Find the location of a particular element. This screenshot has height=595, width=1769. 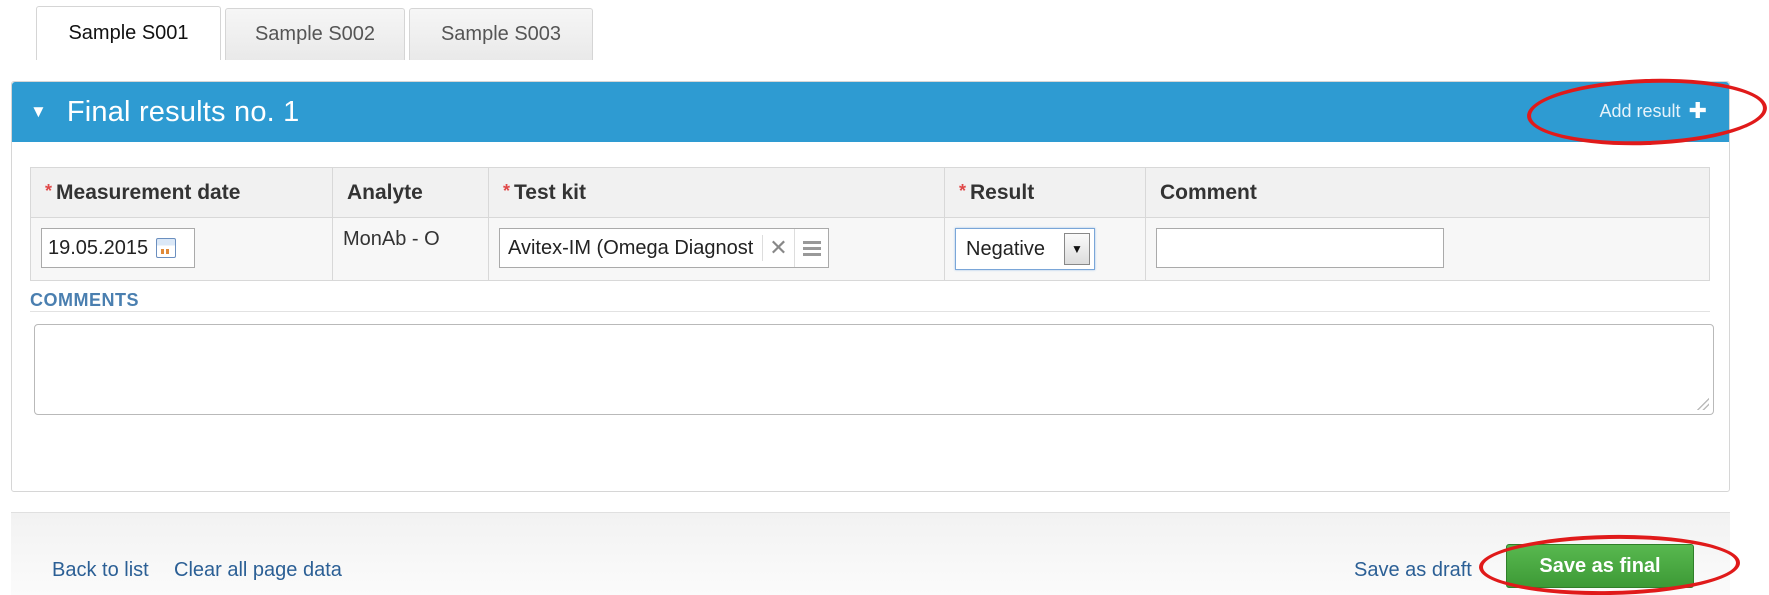

plus-icon: ✚ is located at coordinates (1697, 110).